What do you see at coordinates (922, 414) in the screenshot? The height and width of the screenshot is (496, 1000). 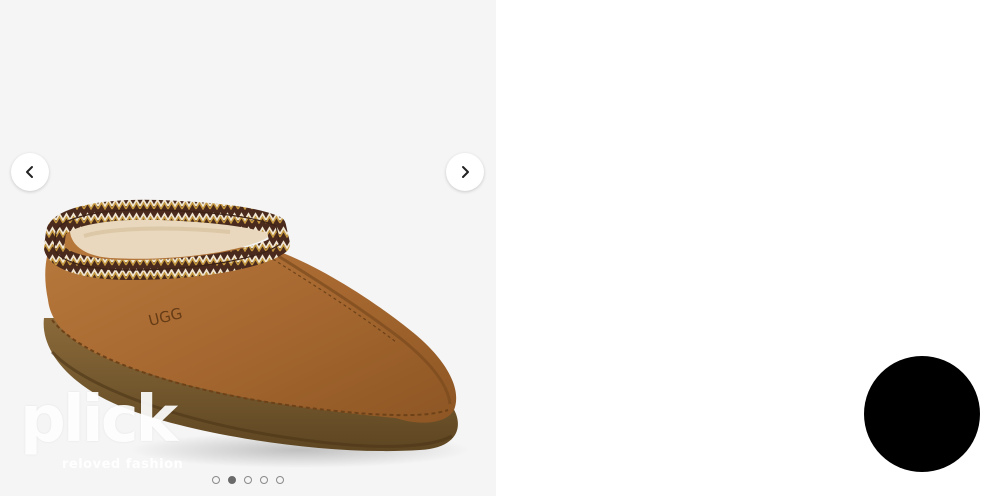 I see `floating-action-circle` at bounding box center [922, 414].